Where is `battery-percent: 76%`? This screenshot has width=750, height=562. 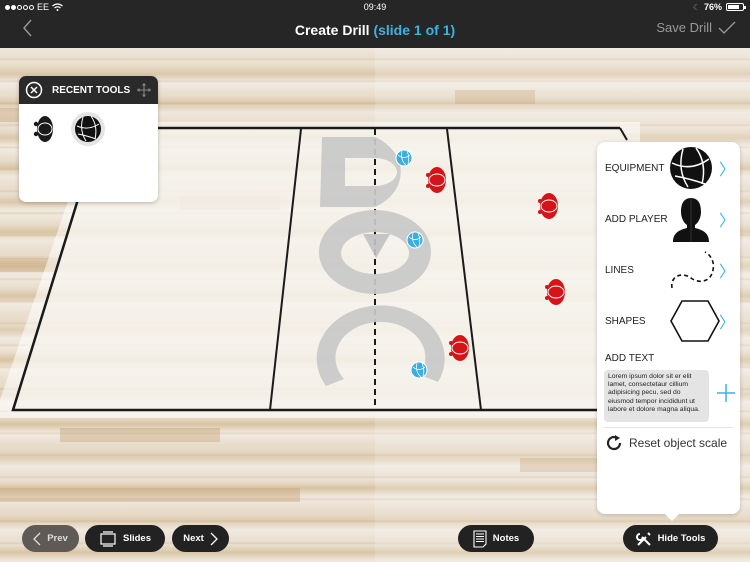
battery-percent: 76% is located at coordinates (712, 7).